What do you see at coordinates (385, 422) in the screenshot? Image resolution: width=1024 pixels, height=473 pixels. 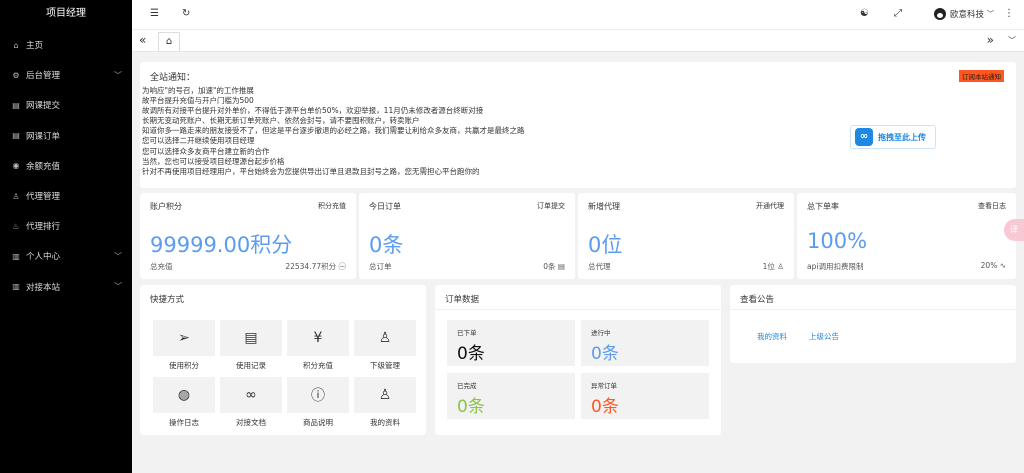 I see `quick-label: 我的资料` at bounding box center [385, 422].